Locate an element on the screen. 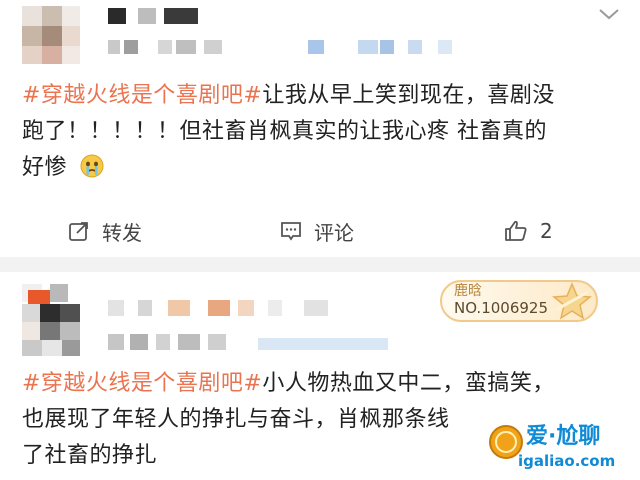  like-count: 2 is located at coordinates (546, 231).